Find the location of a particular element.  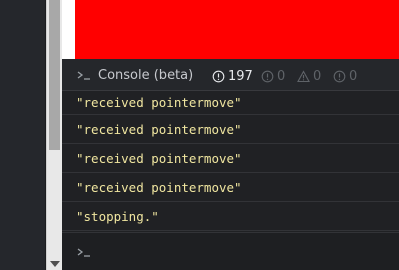

log-entry: "stopping." is located at coordinates (230, 216).